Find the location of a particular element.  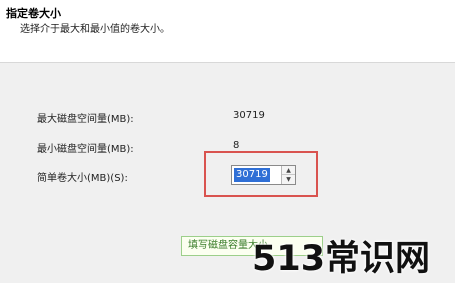

volume-size-input: 30719 is located at coordinates (252, 175).